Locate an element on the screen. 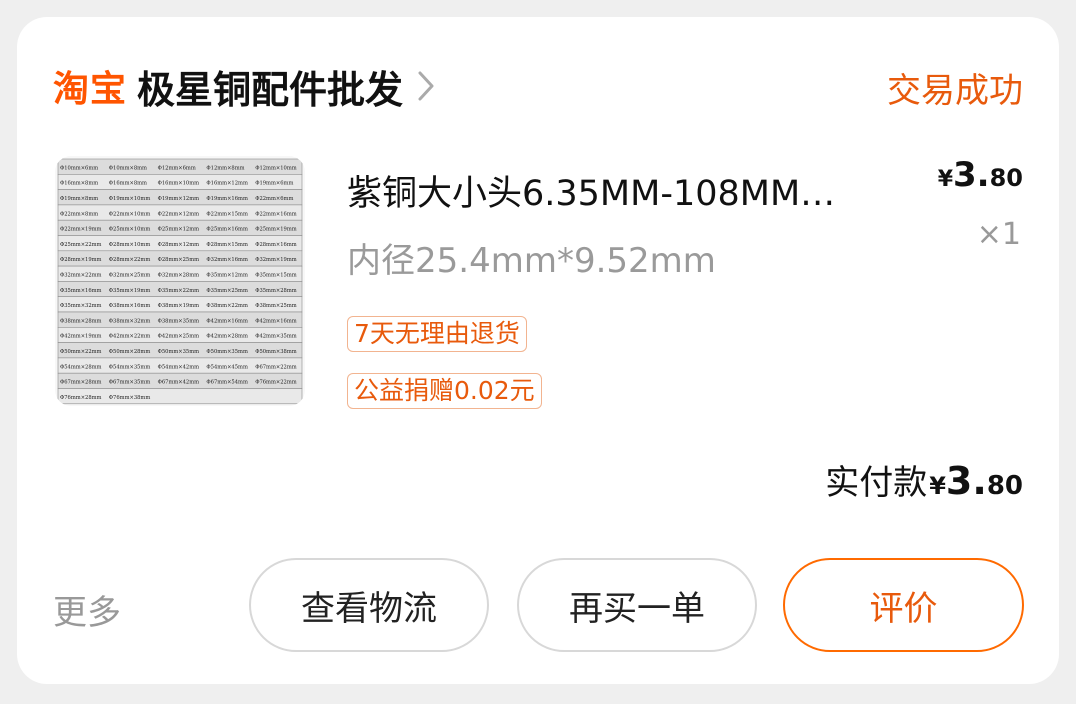  thumbnail-cell: Φ38mm×25mm is located at coordinates (276, 306).